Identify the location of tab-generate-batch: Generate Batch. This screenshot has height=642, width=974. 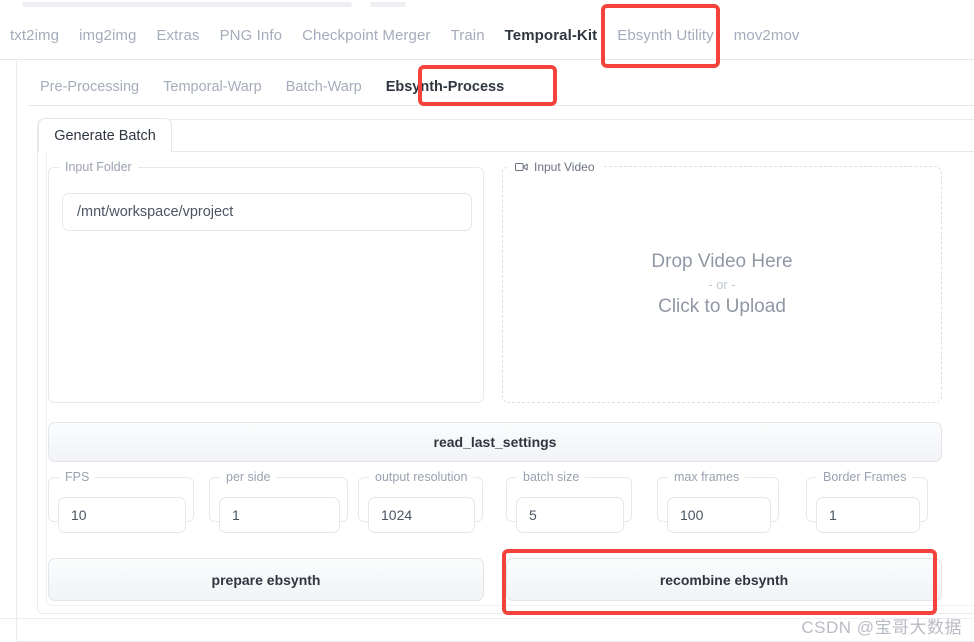
(105, 135).